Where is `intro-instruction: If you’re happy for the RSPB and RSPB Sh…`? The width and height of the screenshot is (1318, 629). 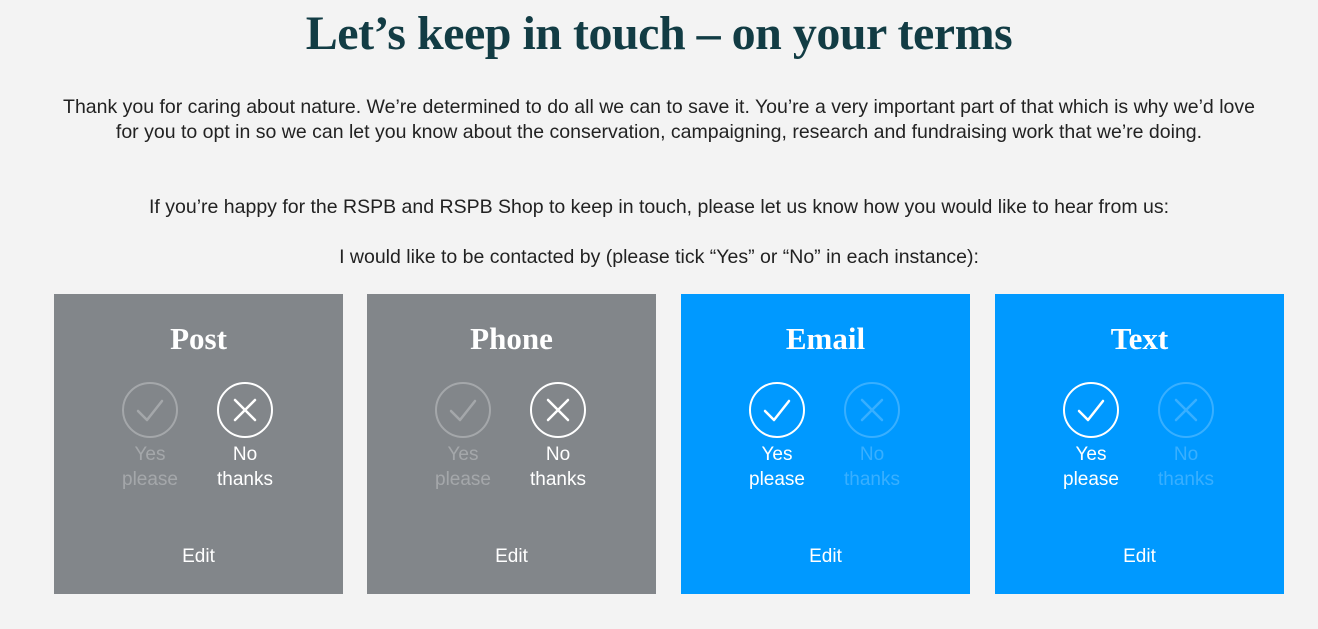
intro-instruction: If you’re happy for the RSPB and RSPB Sh… is located at coordinates (659, 207).